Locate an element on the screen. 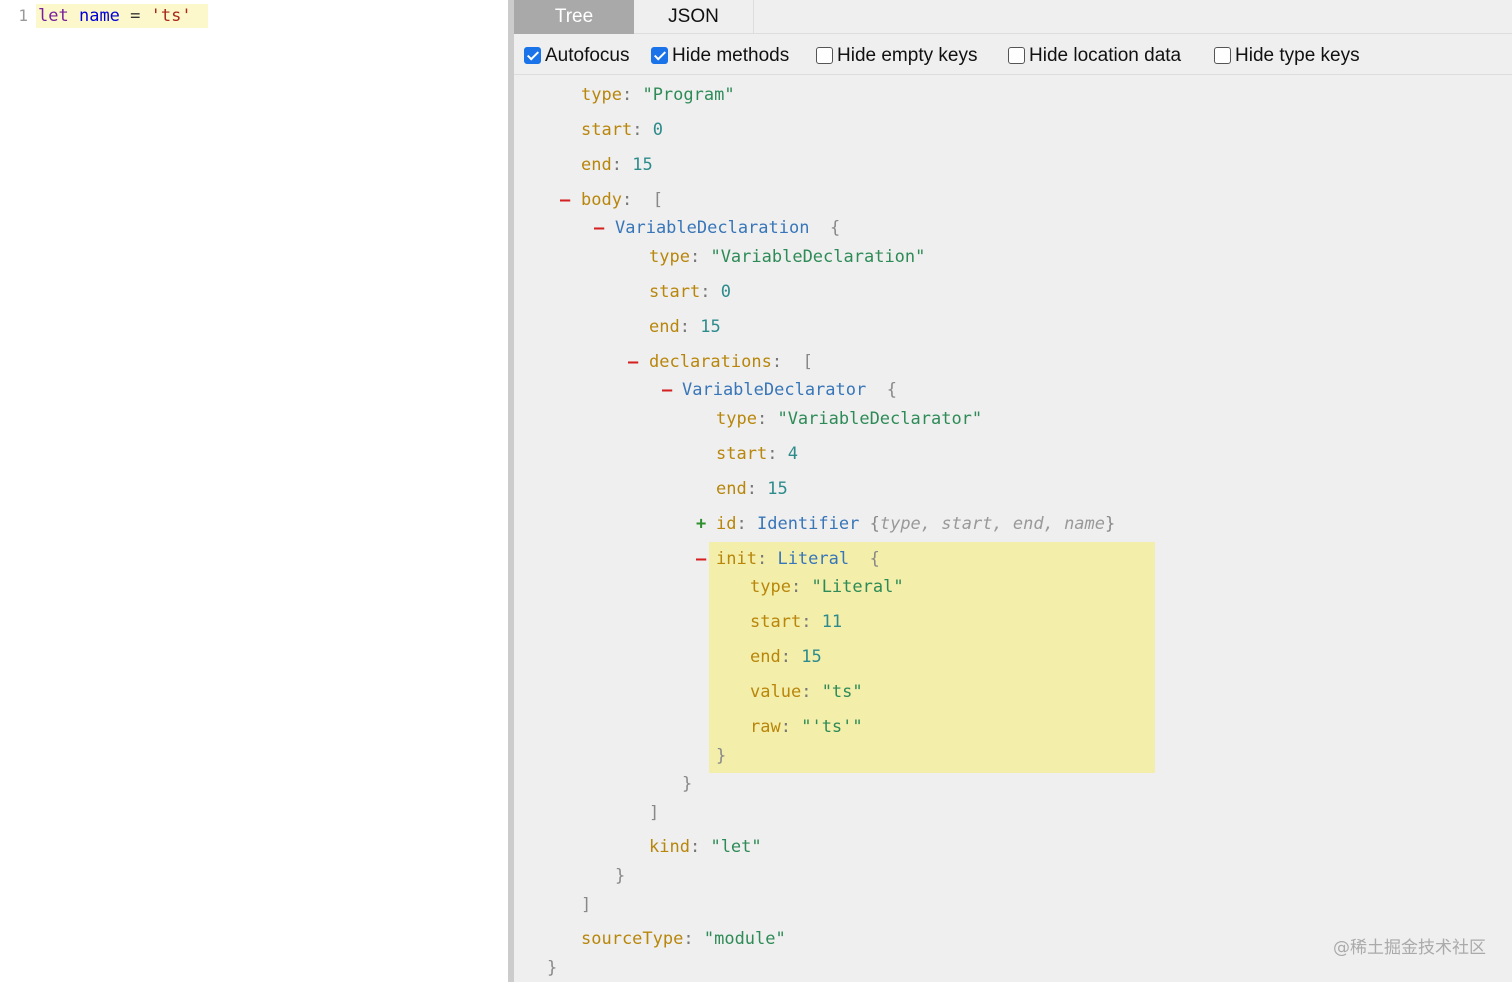  collapse-body-toggle: – is located at coordinates (567, 200).